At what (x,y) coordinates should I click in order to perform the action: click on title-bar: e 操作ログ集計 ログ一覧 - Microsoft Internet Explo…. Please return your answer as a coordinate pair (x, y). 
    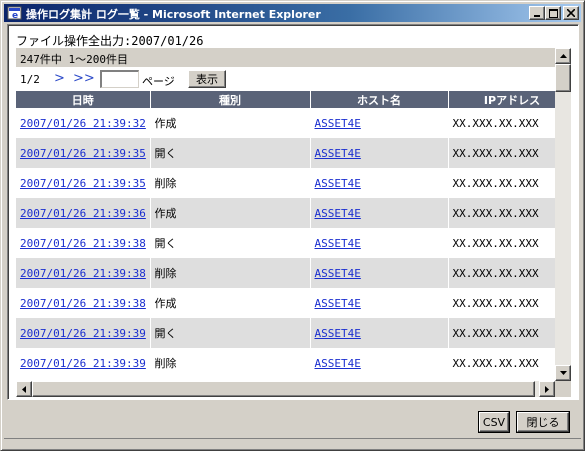
    Looking at the image, I should click on (292, 13).